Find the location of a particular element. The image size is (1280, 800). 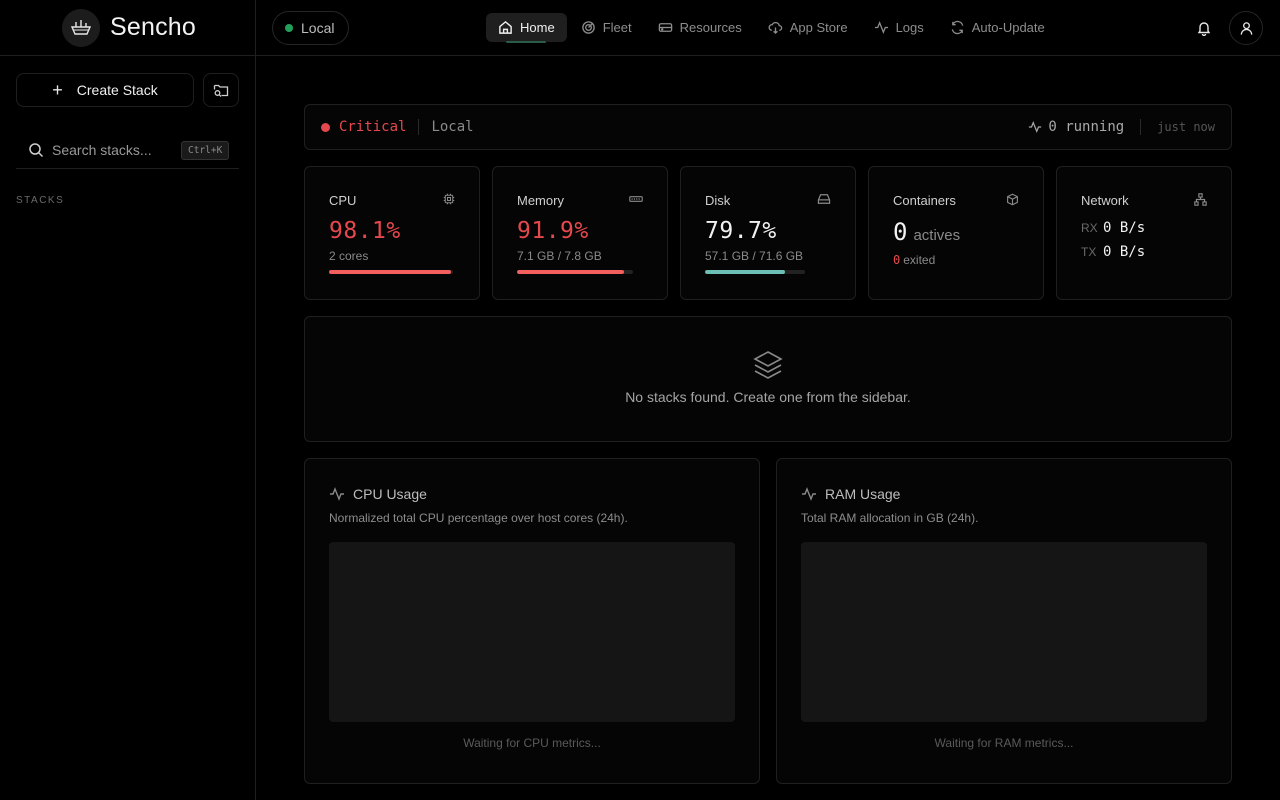

nav-home: Home is located at coordinates (526, 28).